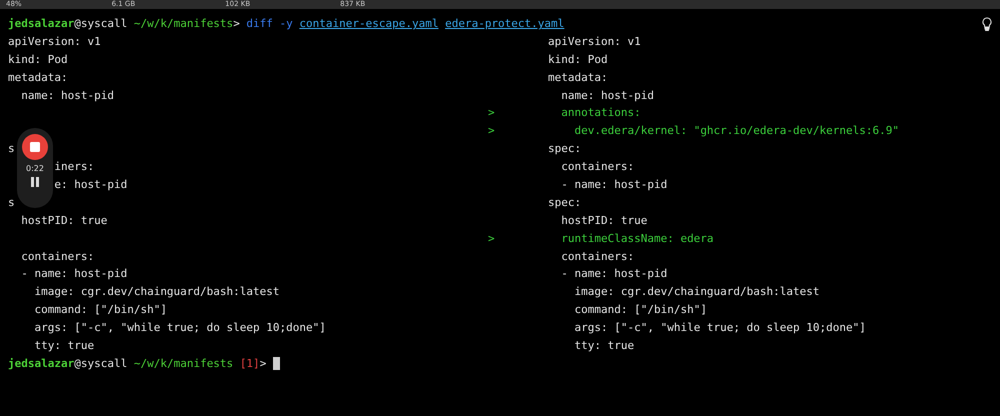  I want to click on cursor, so click(276, 363).